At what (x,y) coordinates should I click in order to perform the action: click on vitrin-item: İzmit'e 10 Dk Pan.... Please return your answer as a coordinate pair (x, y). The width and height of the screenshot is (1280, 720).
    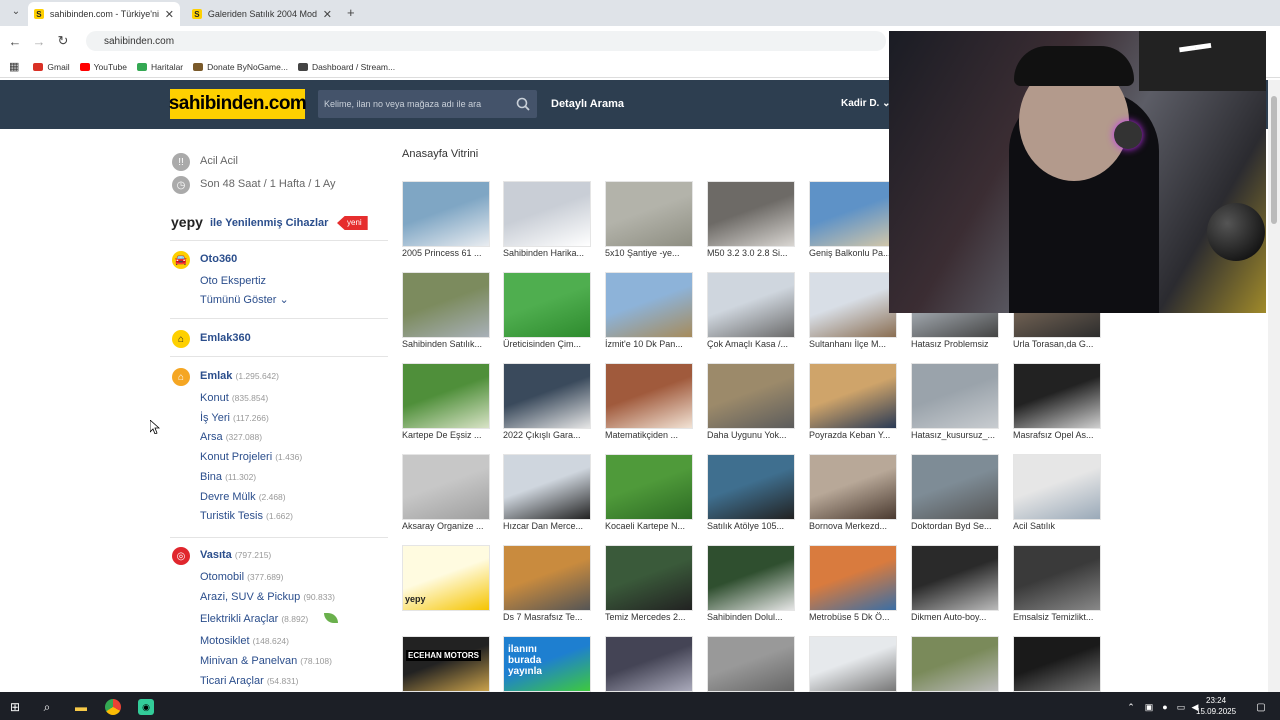
    Looking at the image, I should click on (649, 311).